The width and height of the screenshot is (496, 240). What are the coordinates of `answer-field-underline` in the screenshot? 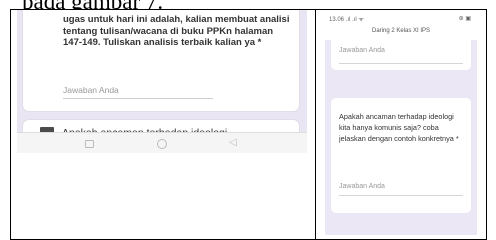 It's located at (401, 195).